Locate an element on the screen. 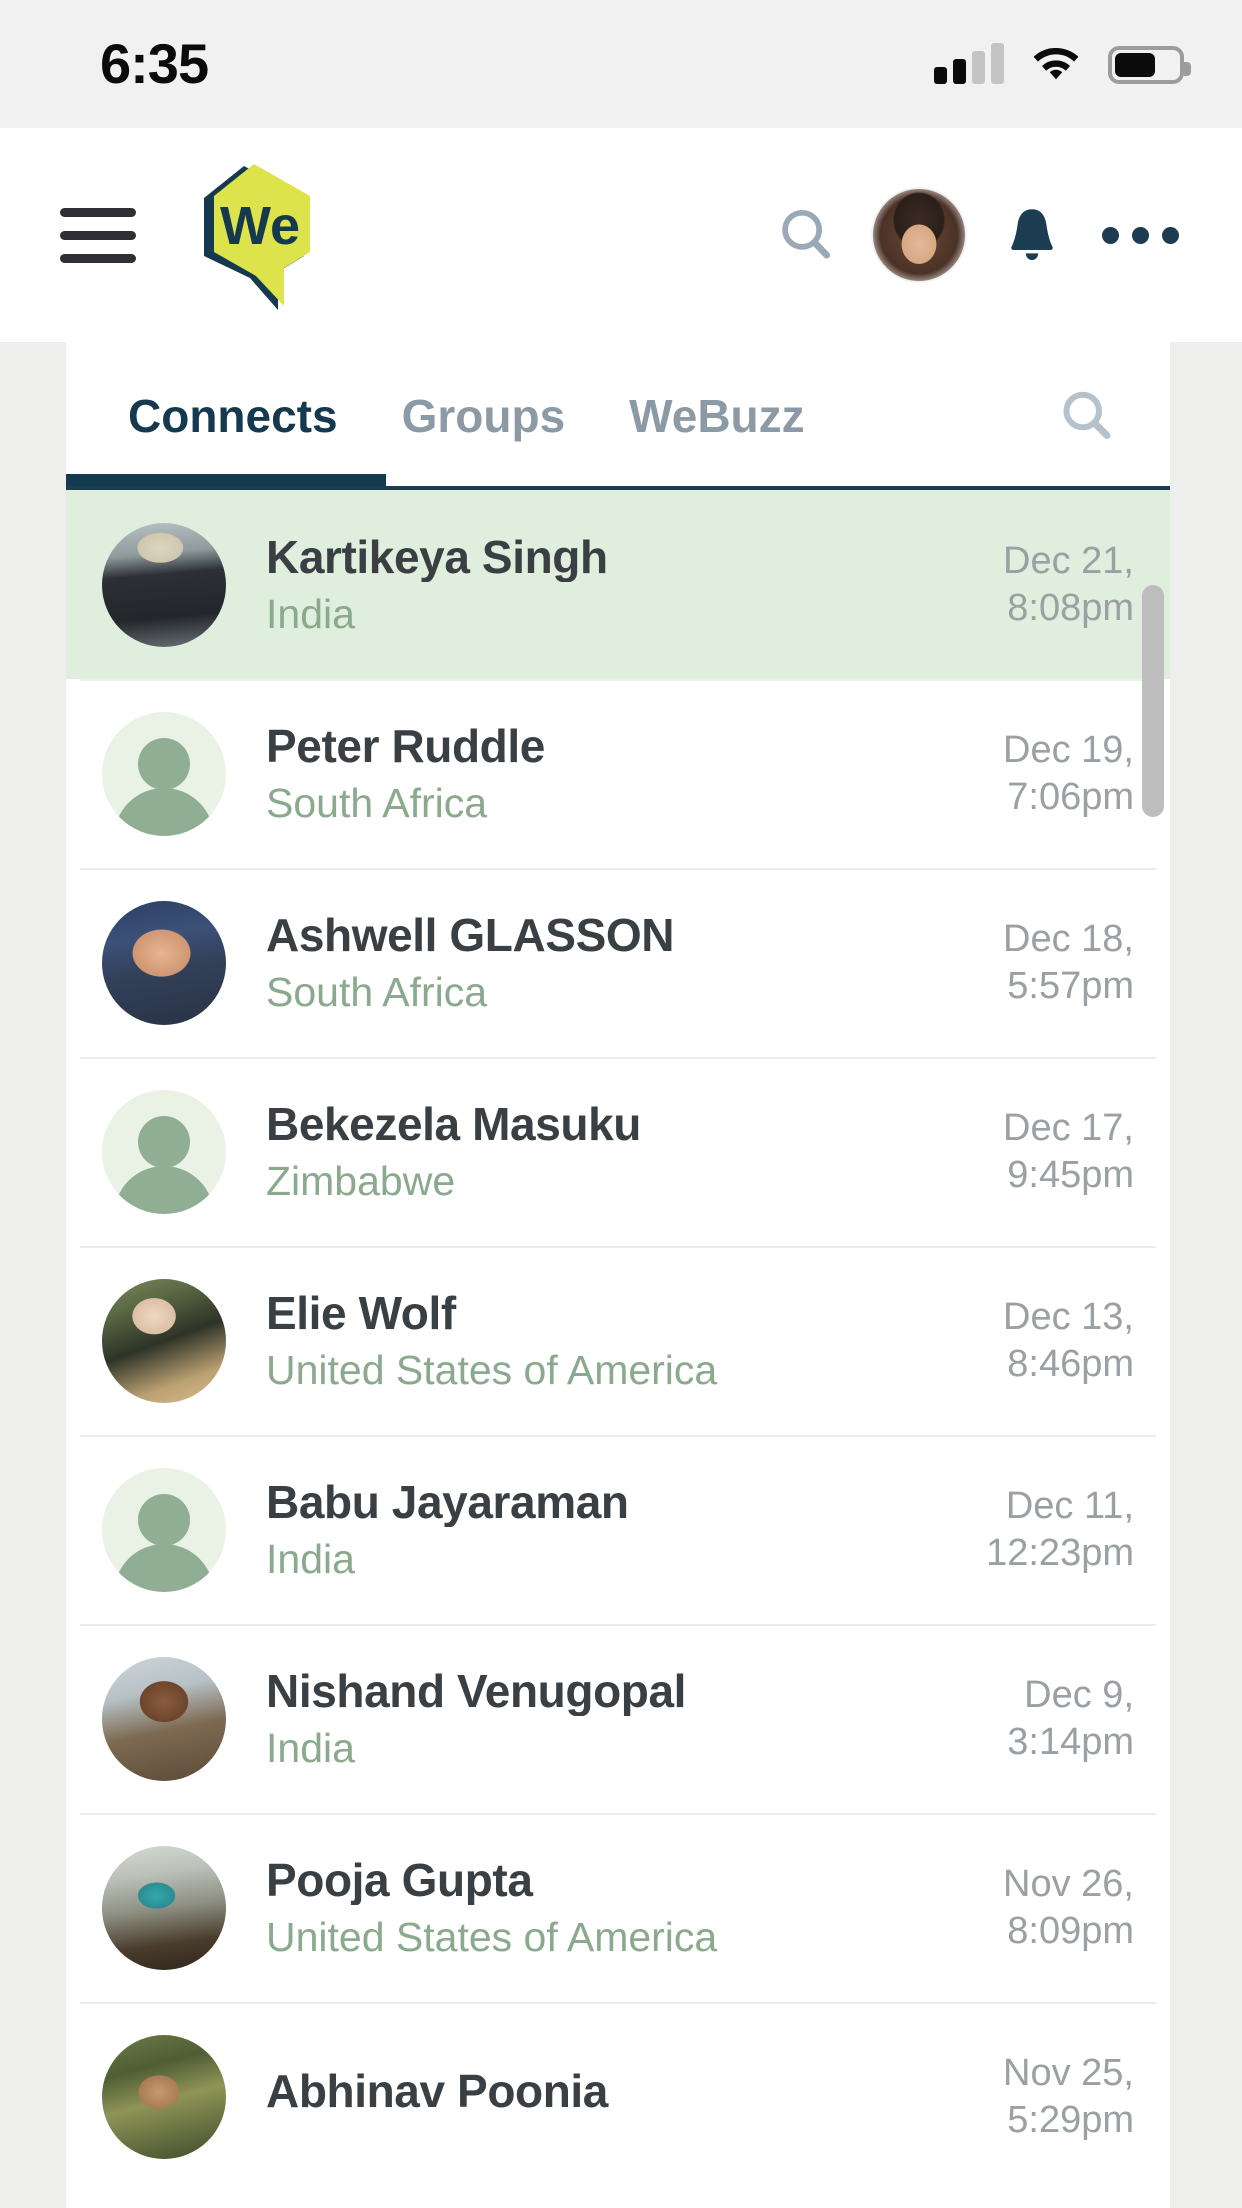 Image resolution: width=1242 pixels, height=2208 pixels. list-item-info: Elie Wolf United States of America is located at coordinates (585, 1341).